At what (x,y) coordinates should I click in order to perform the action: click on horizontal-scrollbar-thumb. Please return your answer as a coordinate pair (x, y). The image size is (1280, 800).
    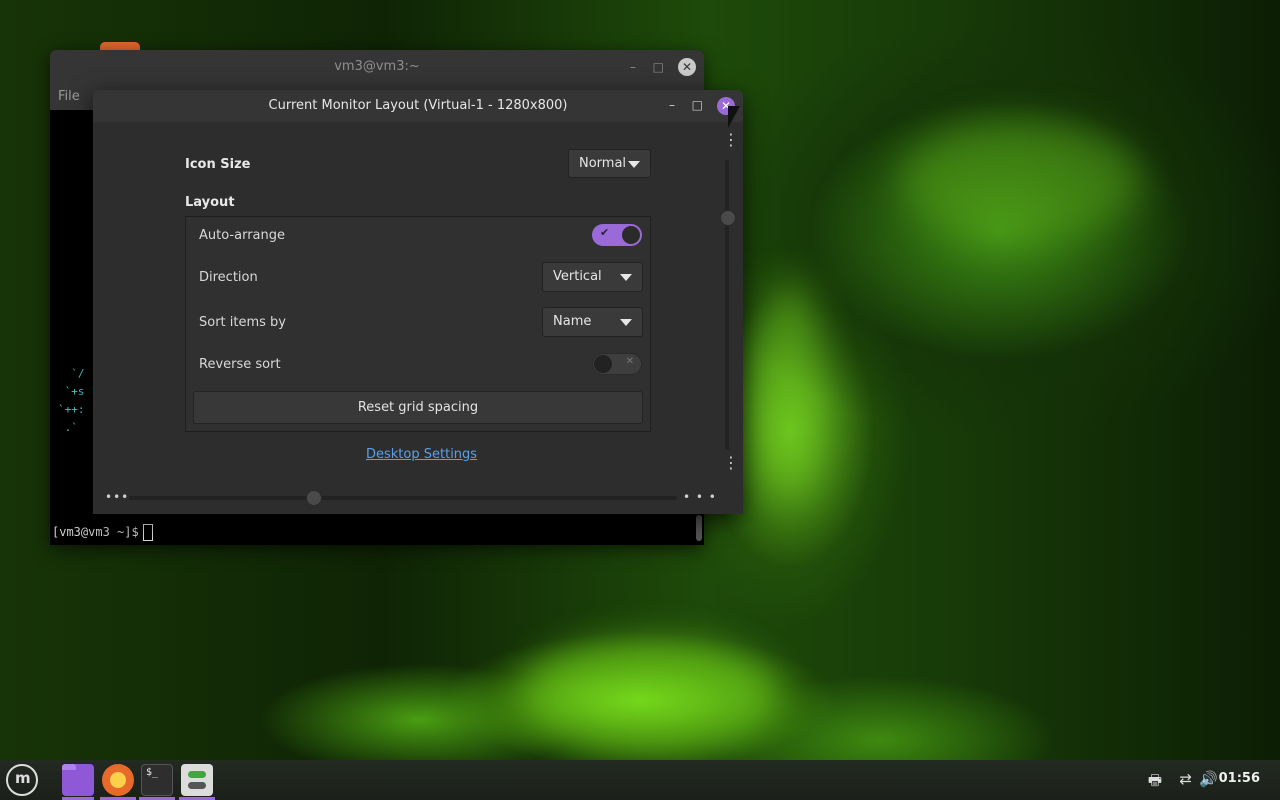
    Looking at the image, I should click on (314, 498).